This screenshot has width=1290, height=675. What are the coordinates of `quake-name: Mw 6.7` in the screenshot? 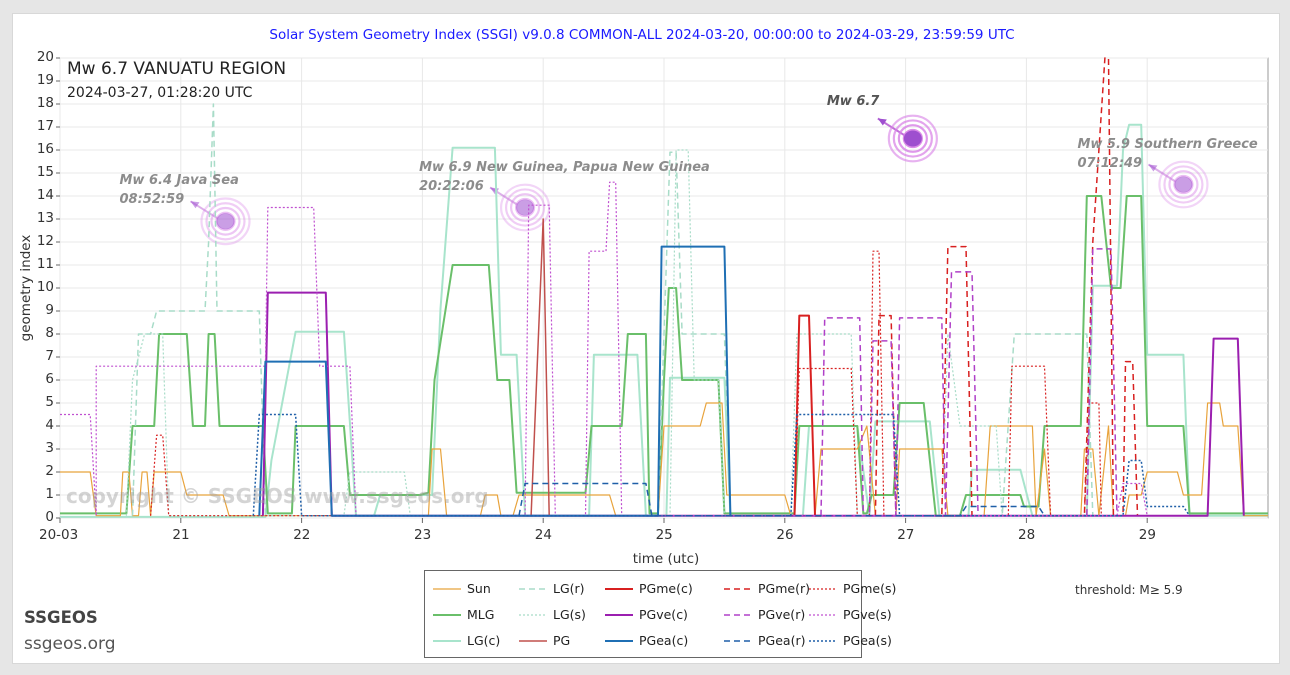 It's located at (853, 101).